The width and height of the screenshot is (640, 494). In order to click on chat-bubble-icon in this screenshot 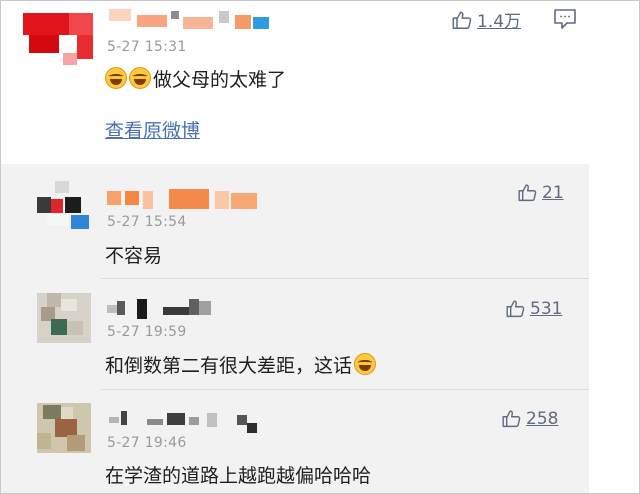, I will do `click(565, 19)`.